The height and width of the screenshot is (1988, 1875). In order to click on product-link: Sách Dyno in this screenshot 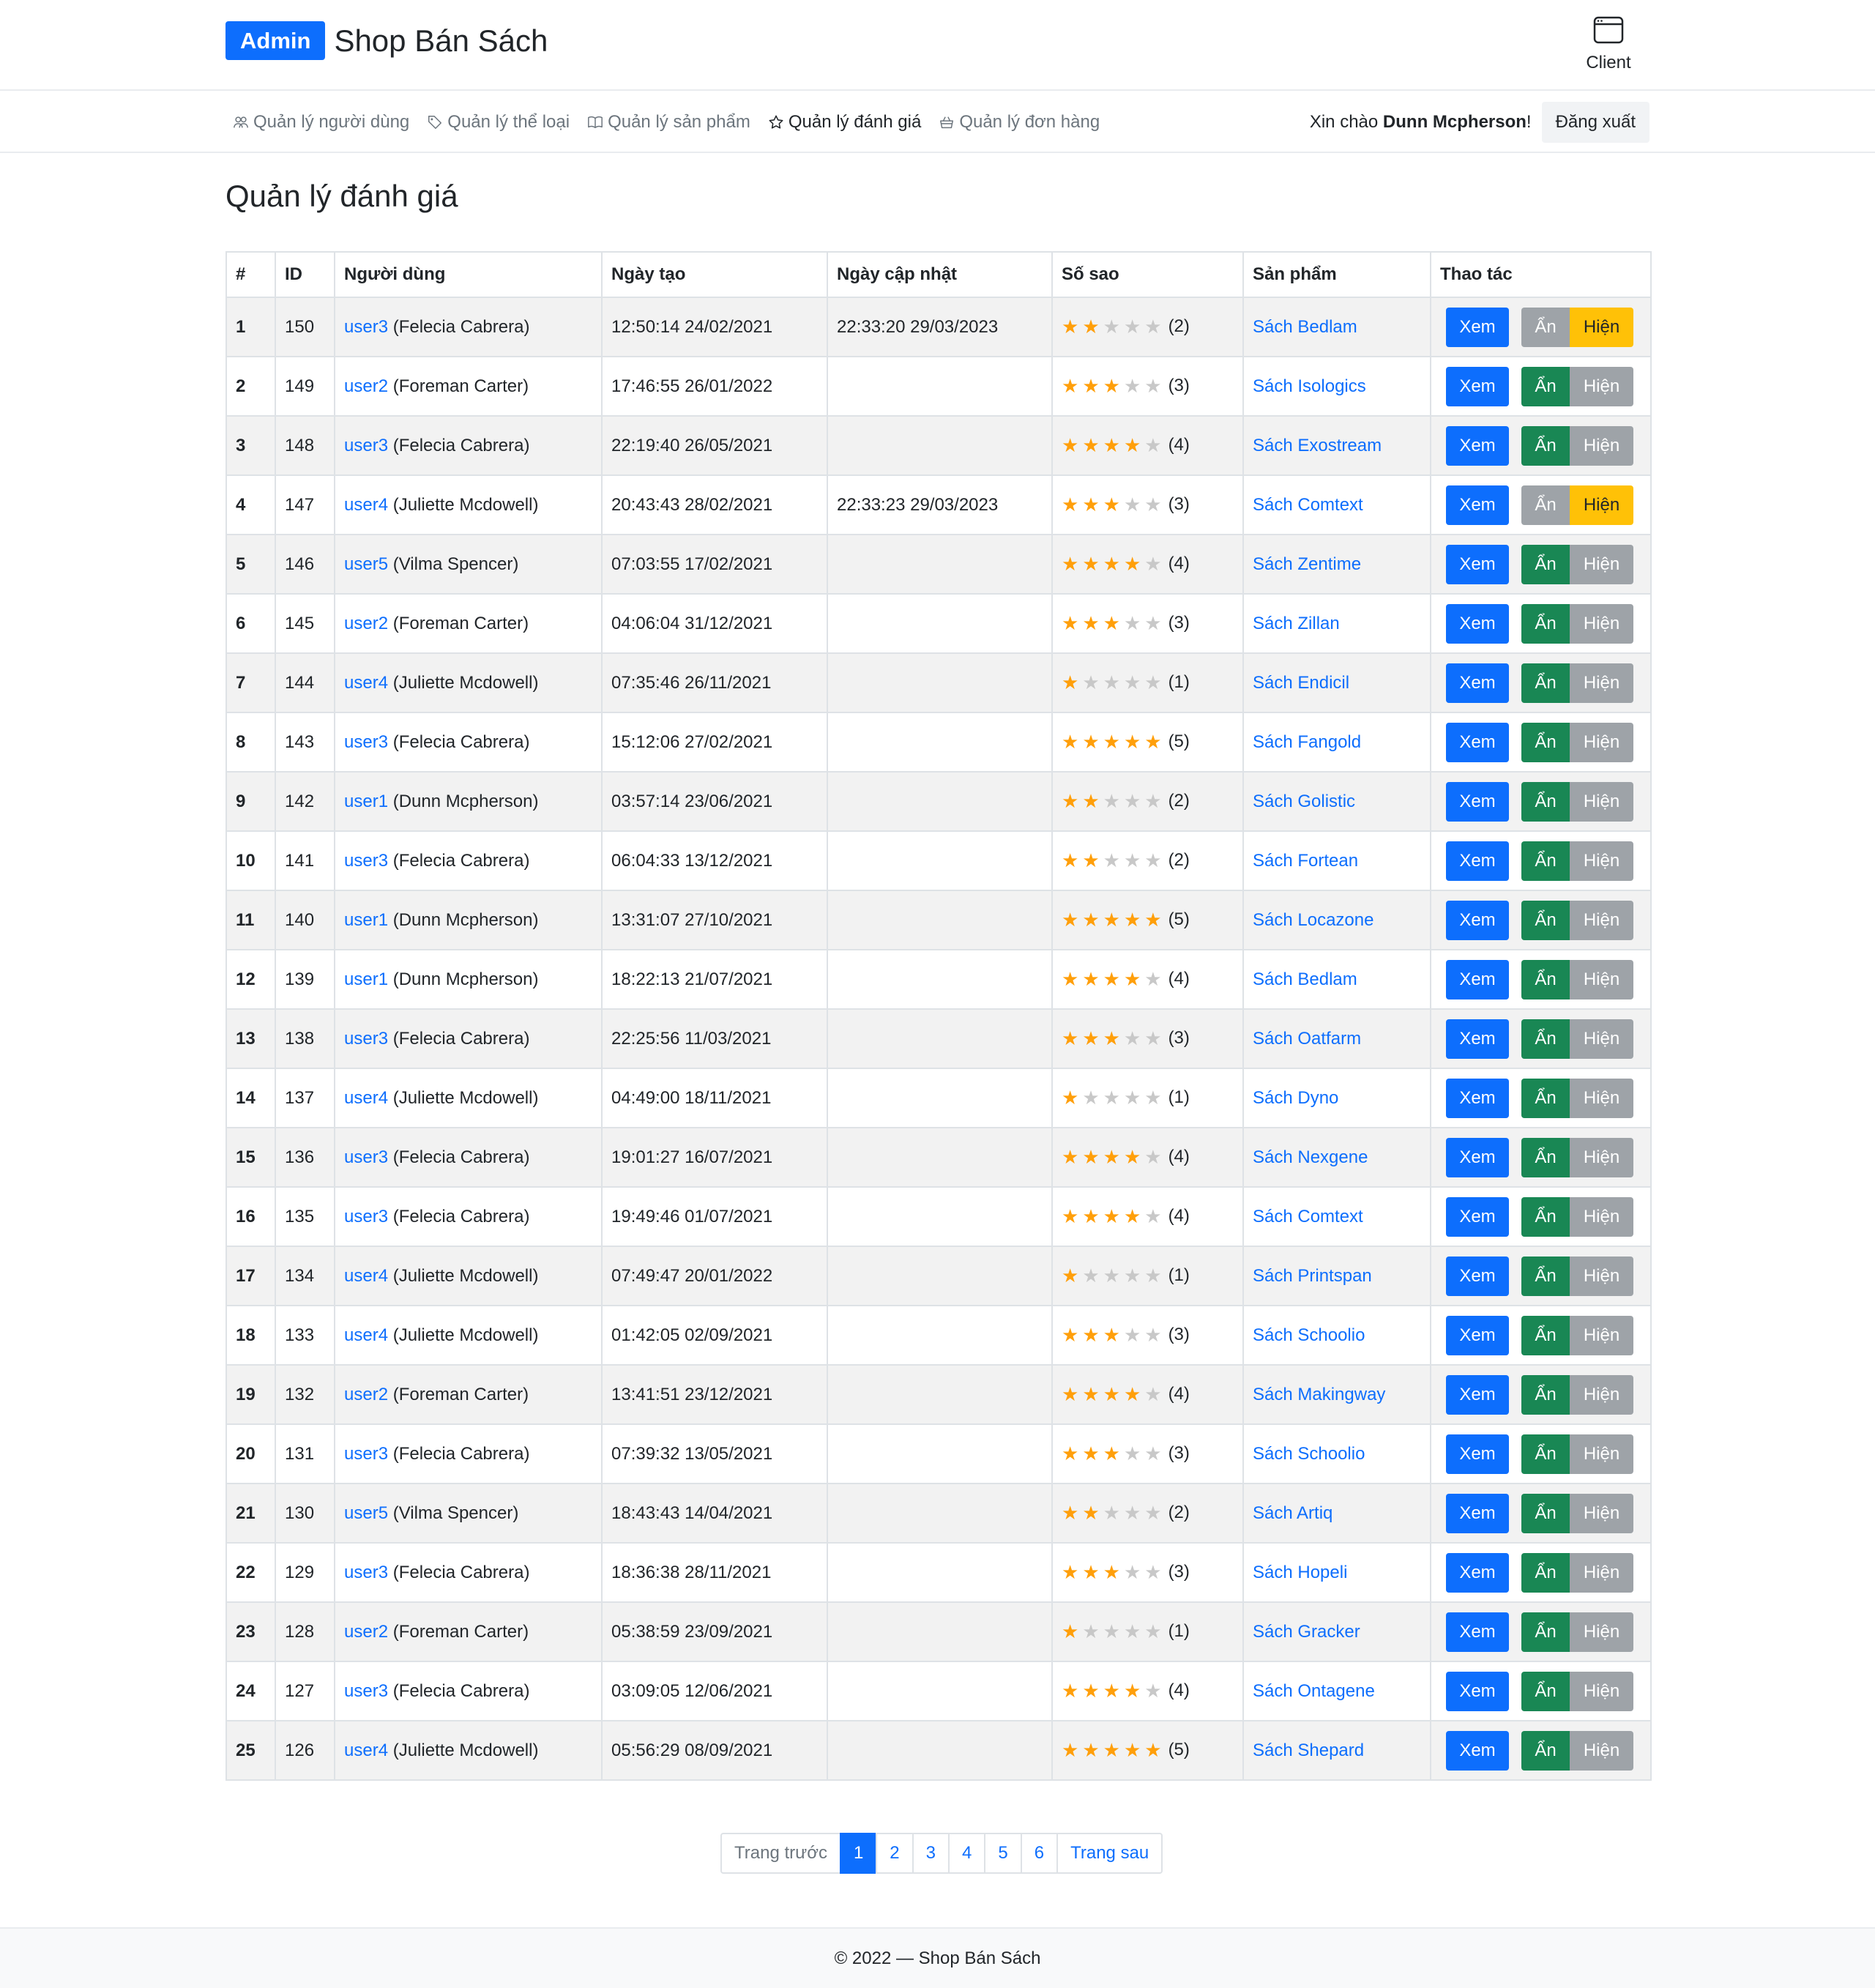, I will do `click(1295, 1098)`.